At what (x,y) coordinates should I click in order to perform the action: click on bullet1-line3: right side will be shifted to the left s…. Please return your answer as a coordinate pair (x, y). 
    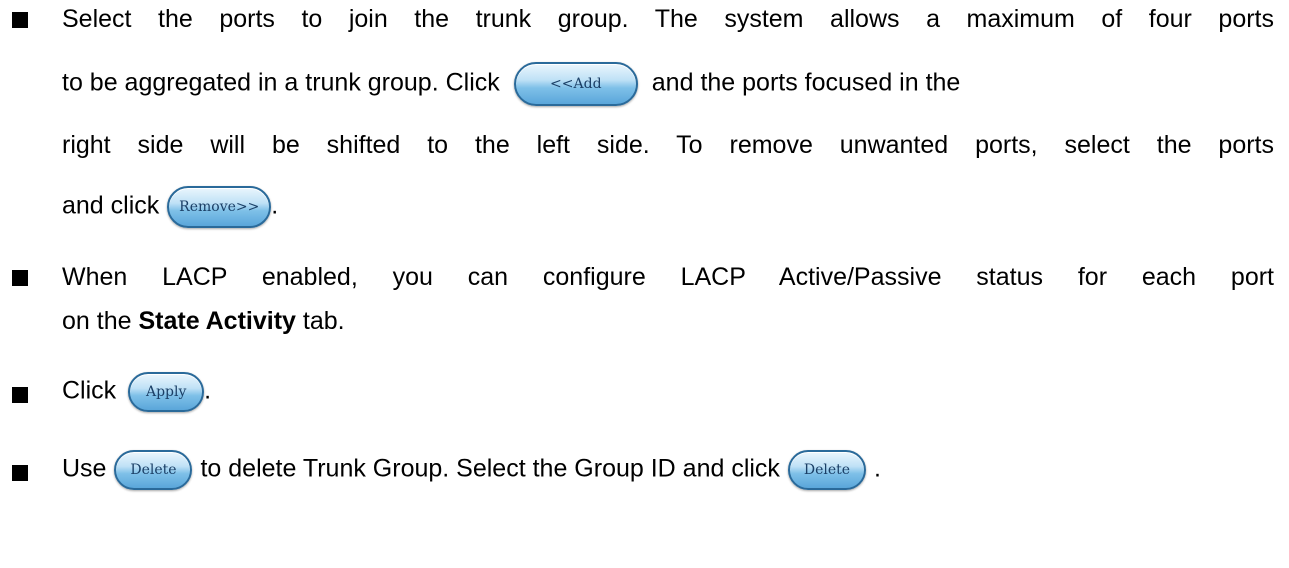
    Looking at the image, I should click on (668, 145).